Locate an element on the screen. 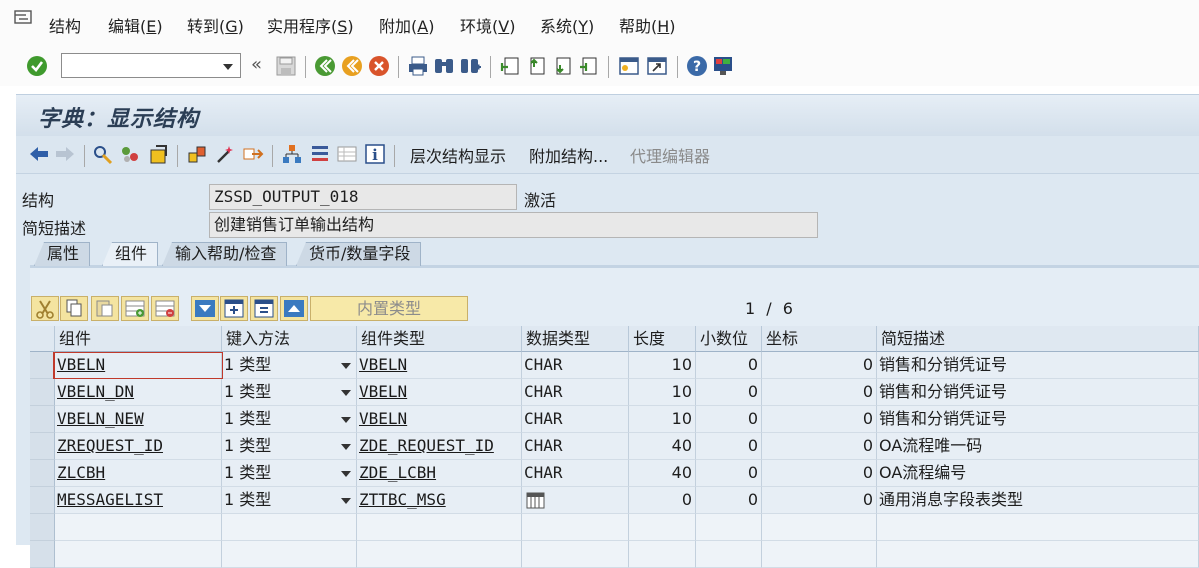 The height and width of the screenshot is (568, 1199). where-used-icon is located at coordinates (197, 154).